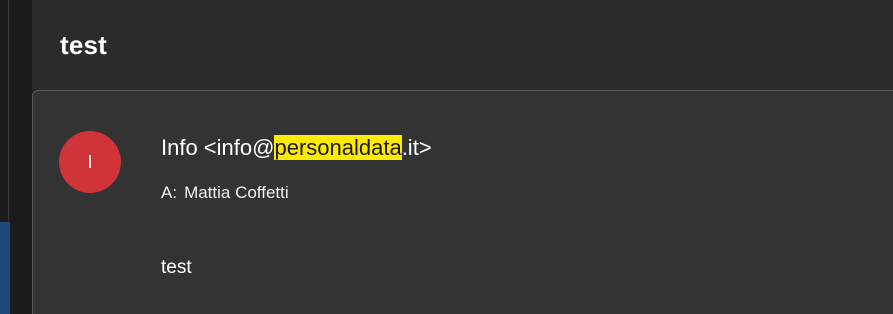  I want to click on rail-accent, so click(5, 268).